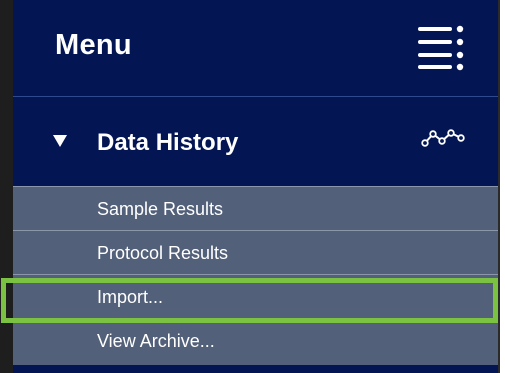 The height and width of the screenshot is (373, 505). What do you see at coordinates (93, 45) in the screenshot?
I see `menu-title: Menu` at bounding box center [93, 45].